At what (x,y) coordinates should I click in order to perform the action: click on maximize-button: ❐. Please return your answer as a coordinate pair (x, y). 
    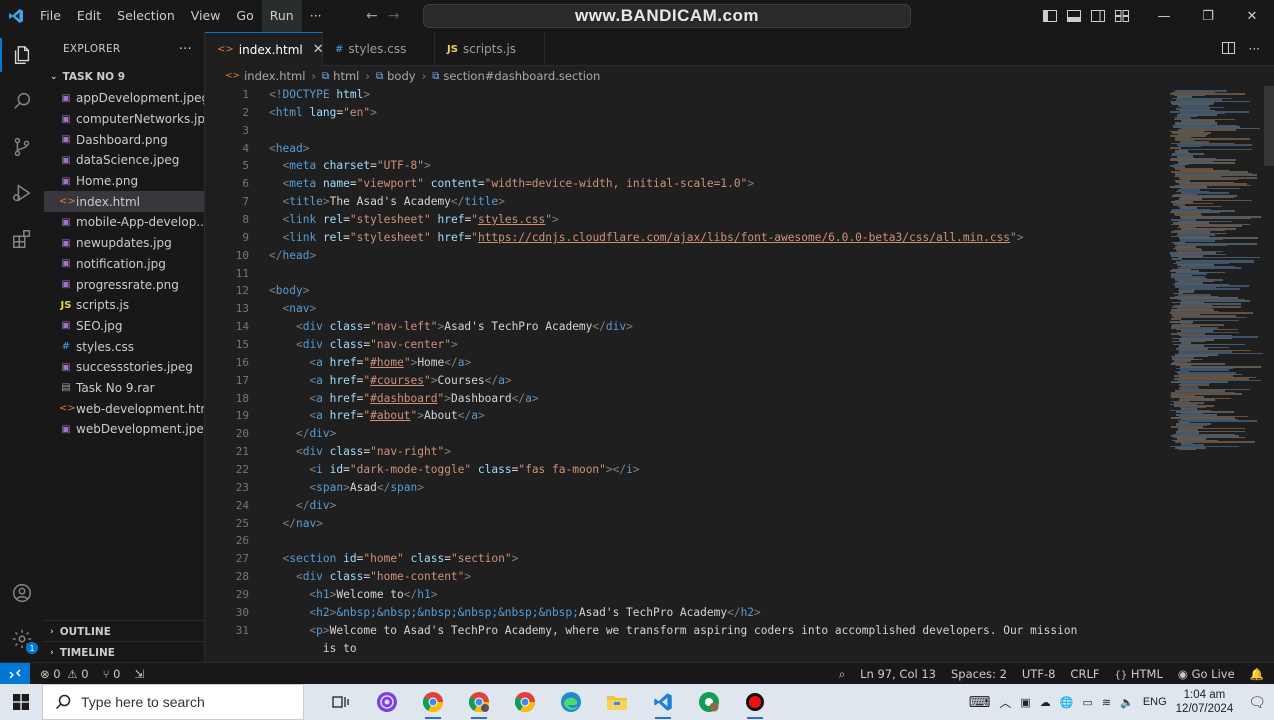
    Looking at the image, I should click on (1208, 16).